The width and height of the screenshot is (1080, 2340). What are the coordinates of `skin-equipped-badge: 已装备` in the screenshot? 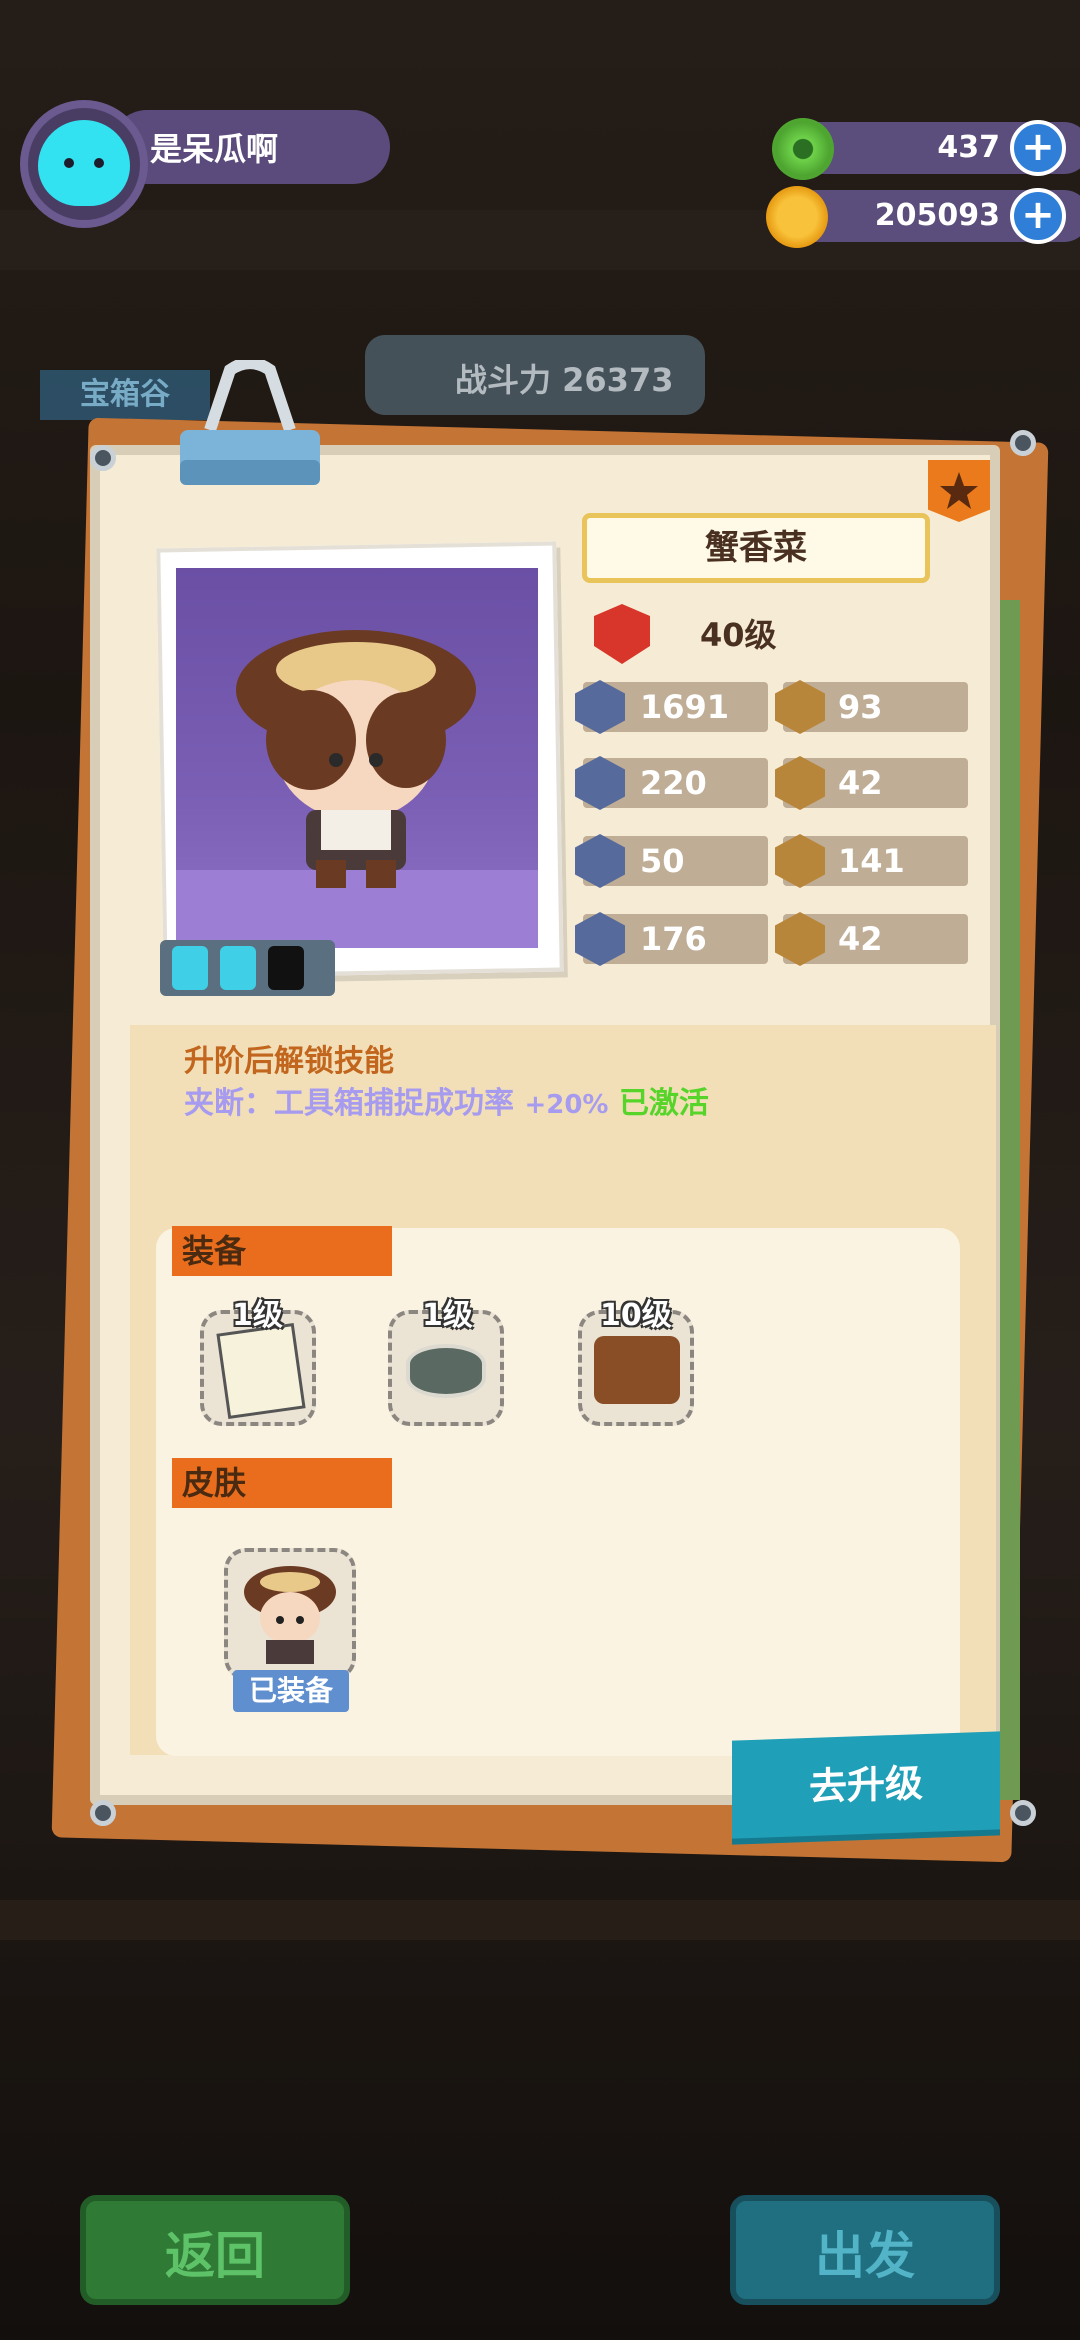 It's located at (291, 1691).